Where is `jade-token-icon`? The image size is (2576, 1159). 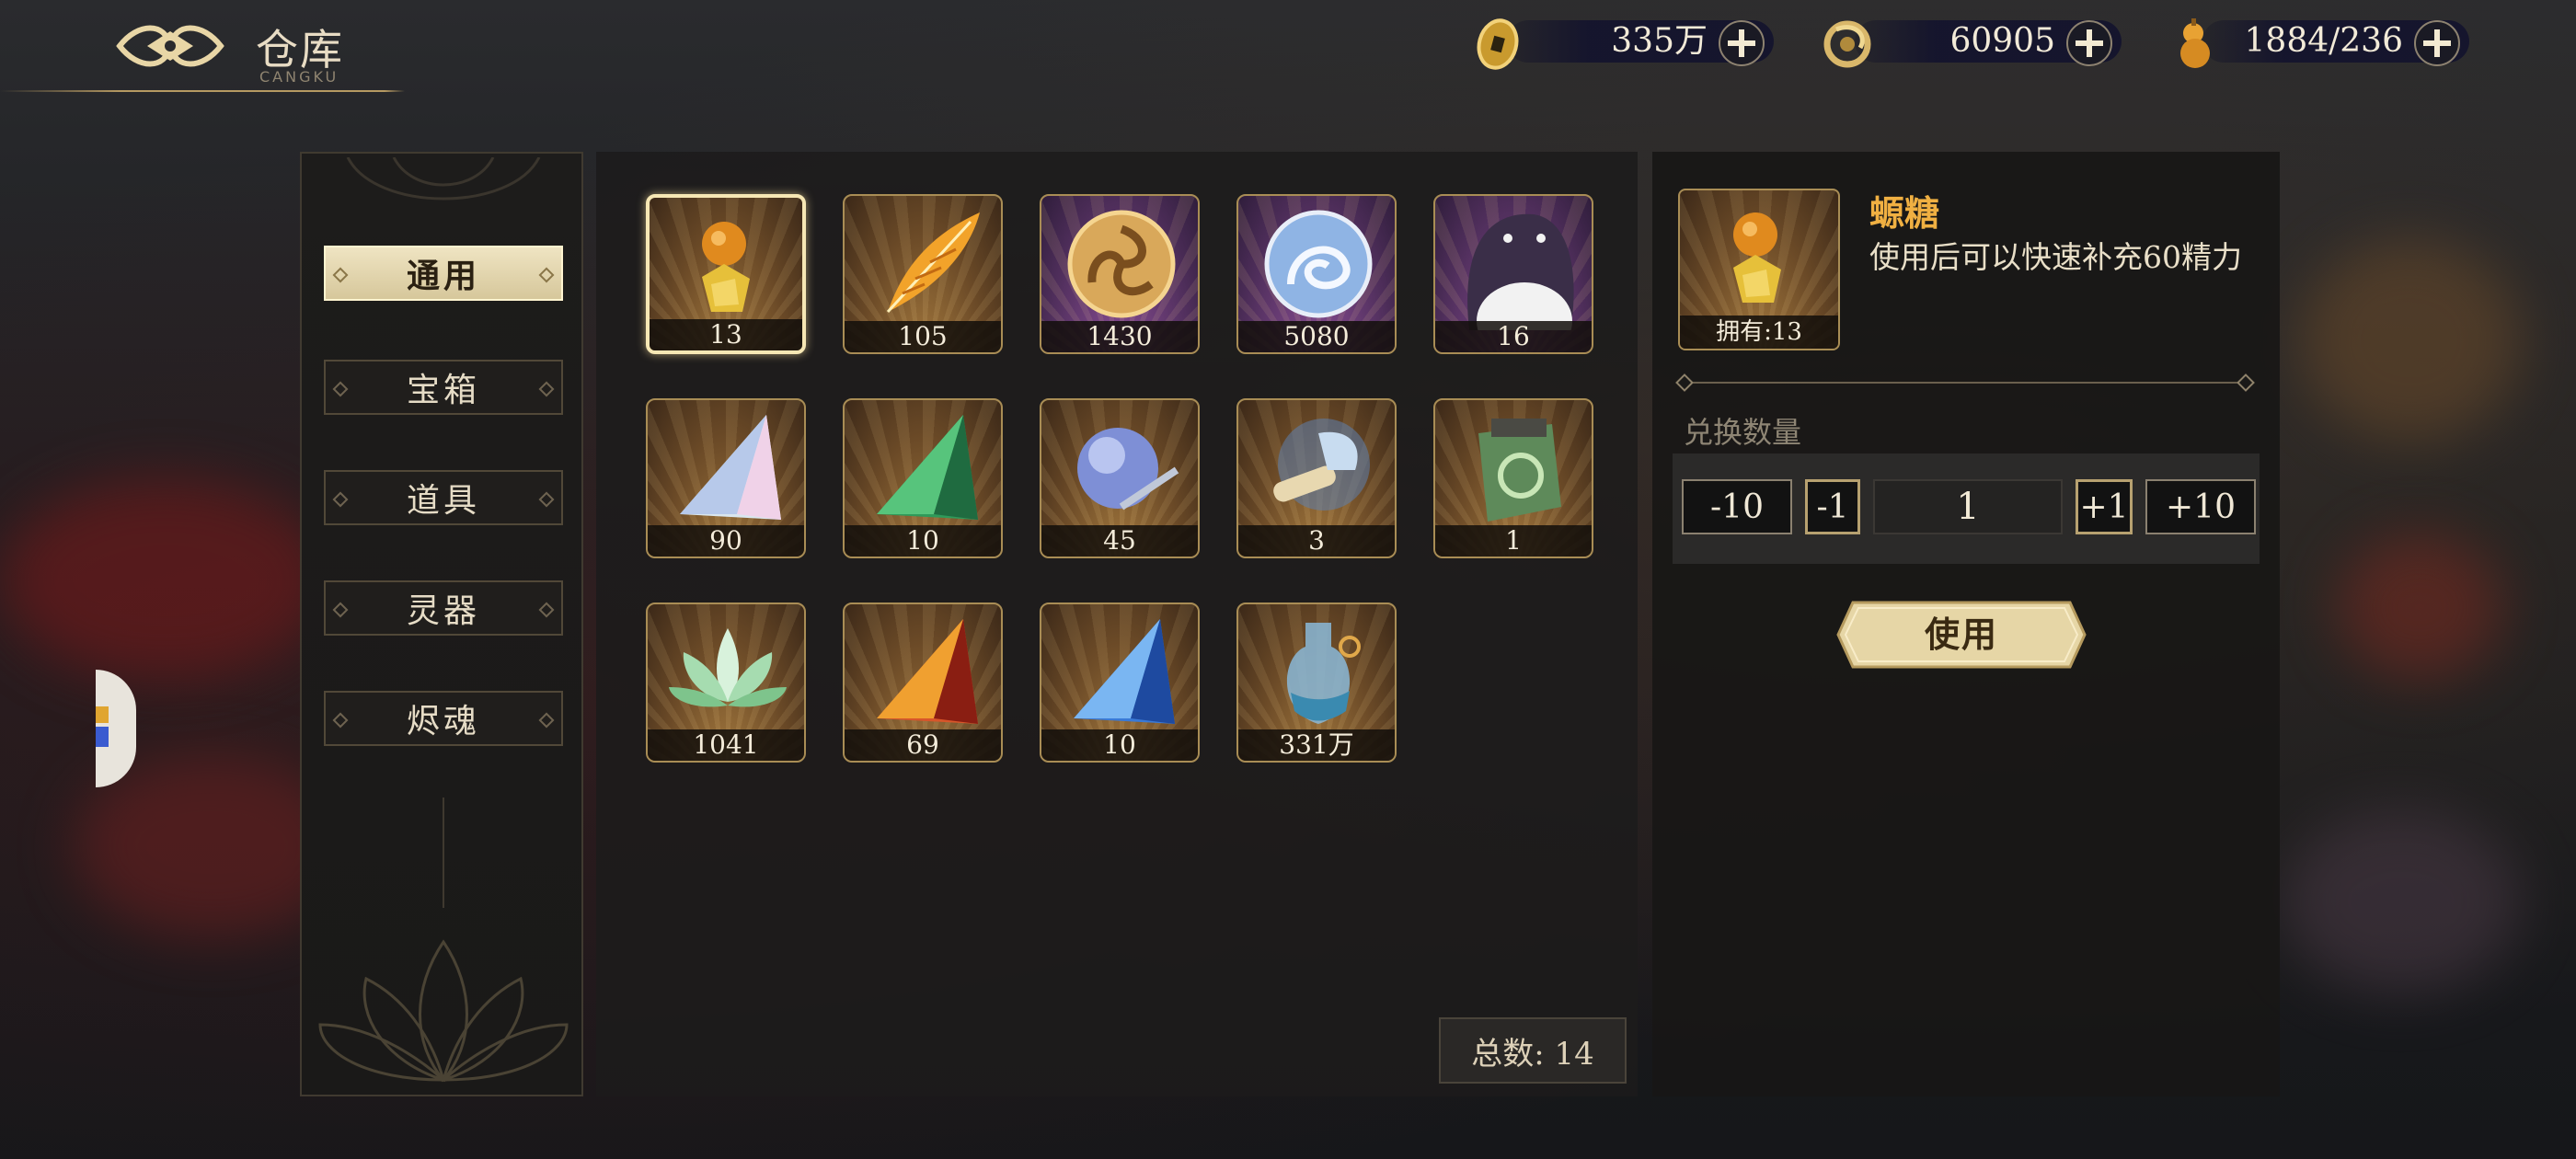 jade-token-icon is located at coordinates (1519, 470).